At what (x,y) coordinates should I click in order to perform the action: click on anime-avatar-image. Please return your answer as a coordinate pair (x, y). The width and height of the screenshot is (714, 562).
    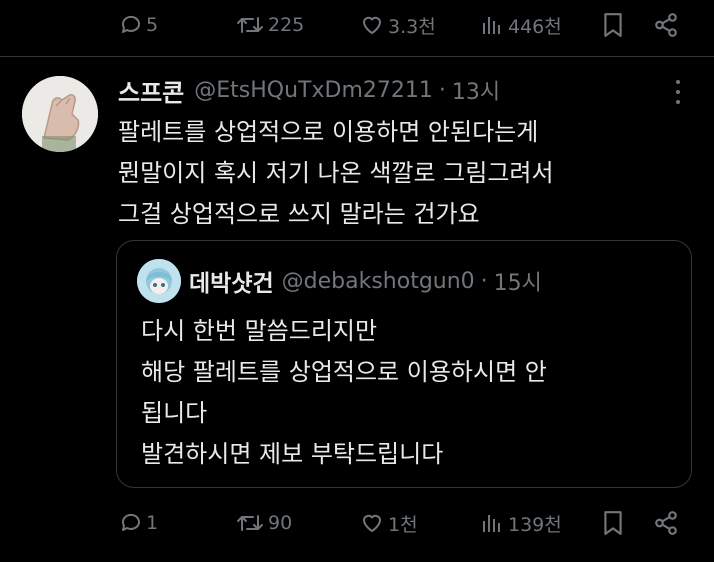
    Looking at the image, I should click on (159, 281).